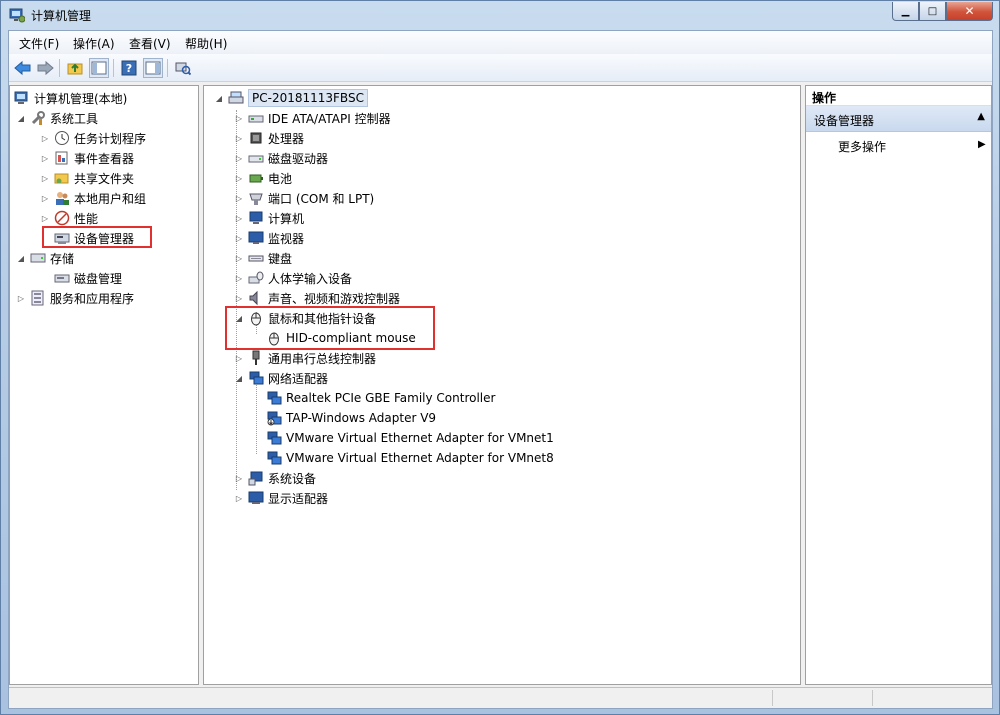  Describe the element at coordinates (75, 68) in the screenshot. I see `up-level-button` at that location.